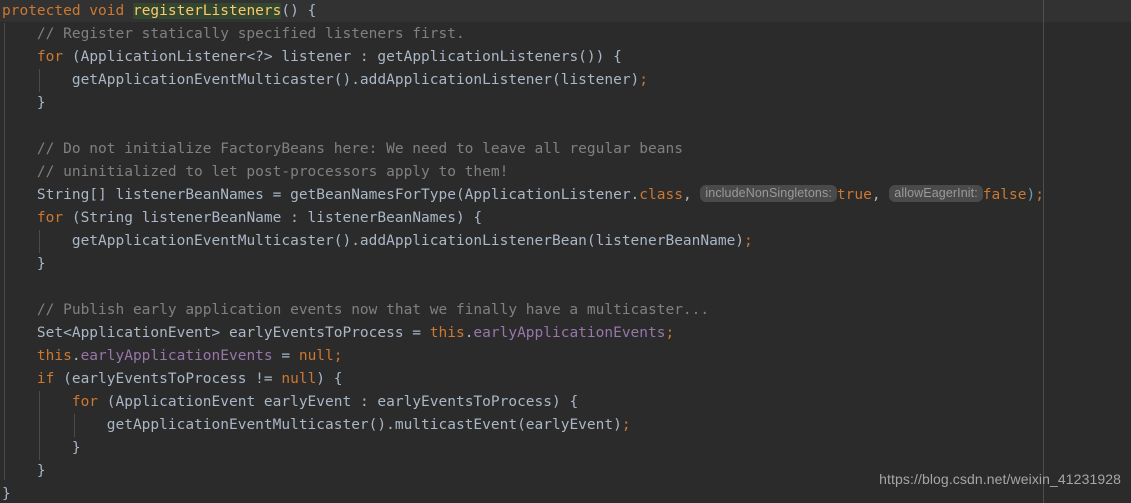 Image resolution: width=1131 pixels, height=503 pixels. What do you see at coordinates (880, 195) in the screenshot?
I see `line-9-comma-2: ,` at bounding box center [880, 195].